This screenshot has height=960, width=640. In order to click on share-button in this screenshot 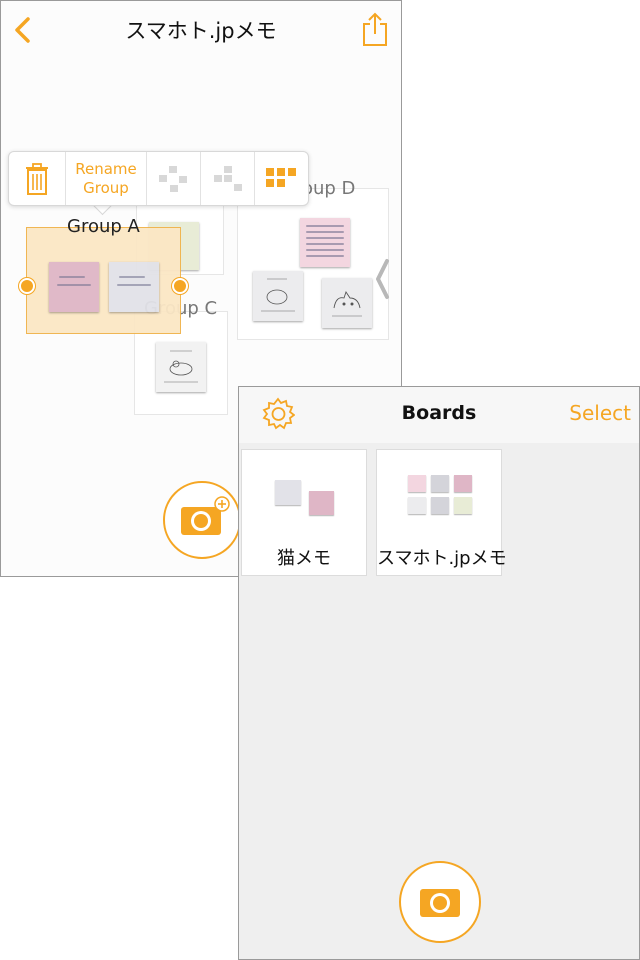, I will do `click(375, 29)`.